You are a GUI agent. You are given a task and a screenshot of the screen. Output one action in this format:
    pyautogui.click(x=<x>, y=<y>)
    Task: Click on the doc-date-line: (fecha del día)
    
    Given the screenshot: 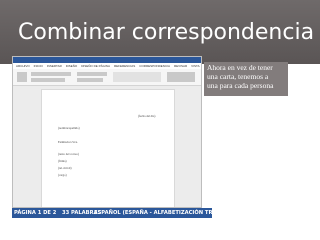 What is the action you would take?
    pyautogui.click(x=147, y=116)
    